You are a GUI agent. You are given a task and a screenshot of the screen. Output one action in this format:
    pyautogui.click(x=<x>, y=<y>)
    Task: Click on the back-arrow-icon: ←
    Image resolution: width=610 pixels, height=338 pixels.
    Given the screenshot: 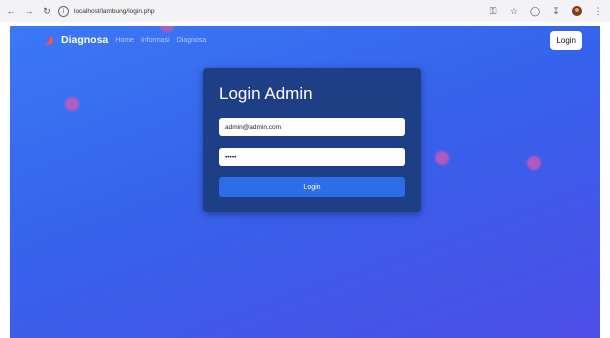 What is the action you would take?
    pyautogui.click(x=11, y=11)
    